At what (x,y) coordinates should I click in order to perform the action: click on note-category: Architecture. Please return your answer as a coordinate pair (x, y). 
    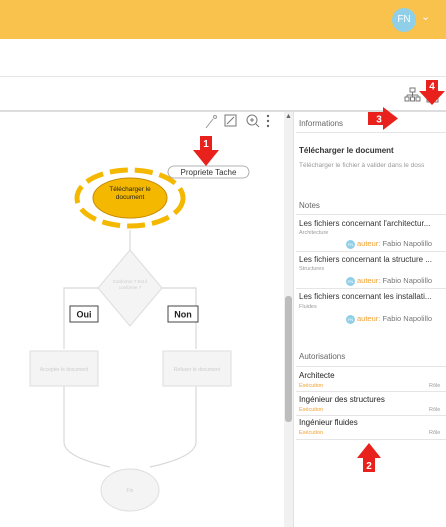
    Looking at the image, I should click on (314, 233).